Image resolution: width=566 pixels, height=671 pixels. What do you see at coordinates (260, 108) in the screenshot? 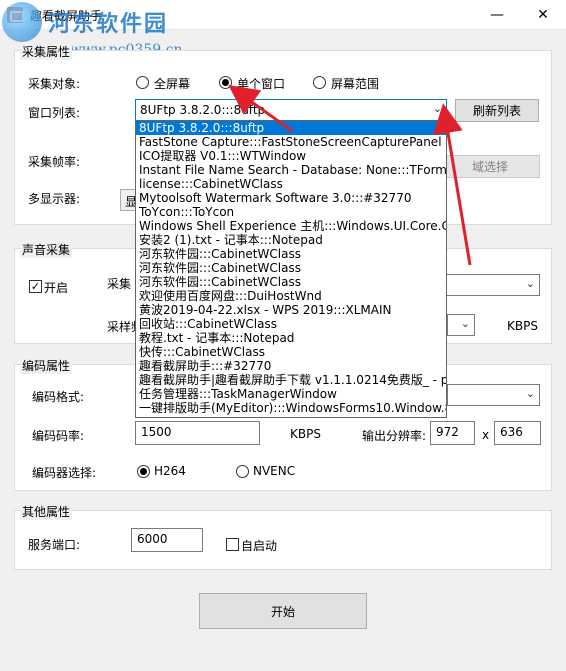
I see `annotation-arrow-to-radio` at bounding box center [260, 108].